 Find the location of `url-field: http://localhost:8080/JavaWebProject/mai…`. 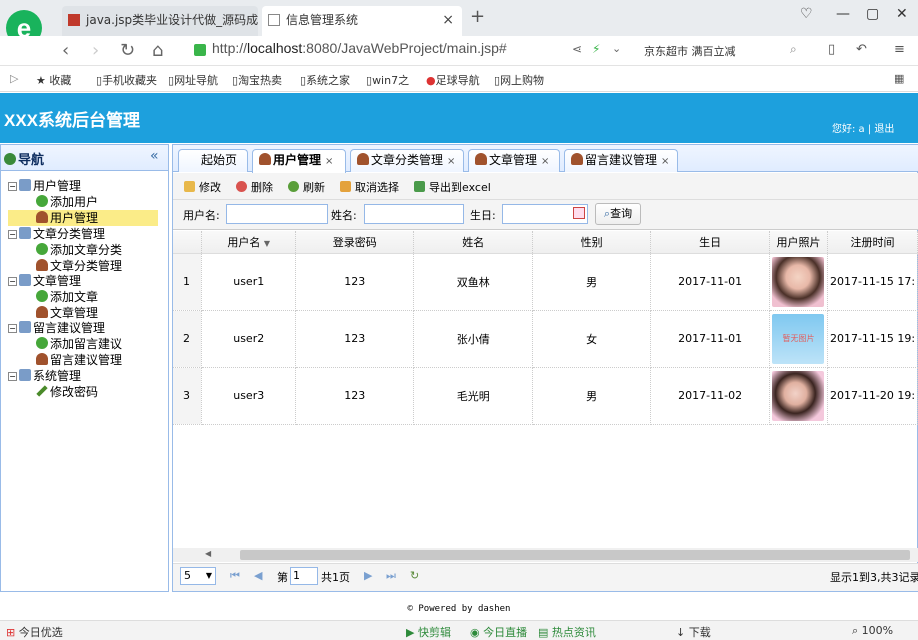

url-field: http://localhost:8080/JavaWebProject/mai… is located at coordinates (409, 50).